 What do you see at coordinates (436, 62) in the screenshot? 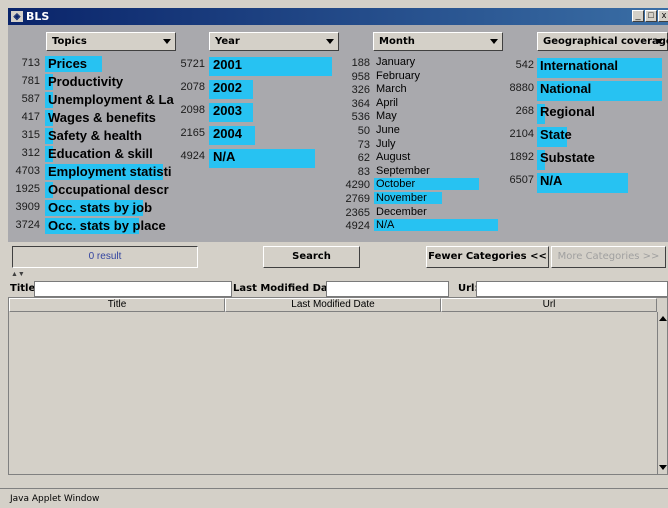
I see `month-item: January` at bounding box center [436, 62].